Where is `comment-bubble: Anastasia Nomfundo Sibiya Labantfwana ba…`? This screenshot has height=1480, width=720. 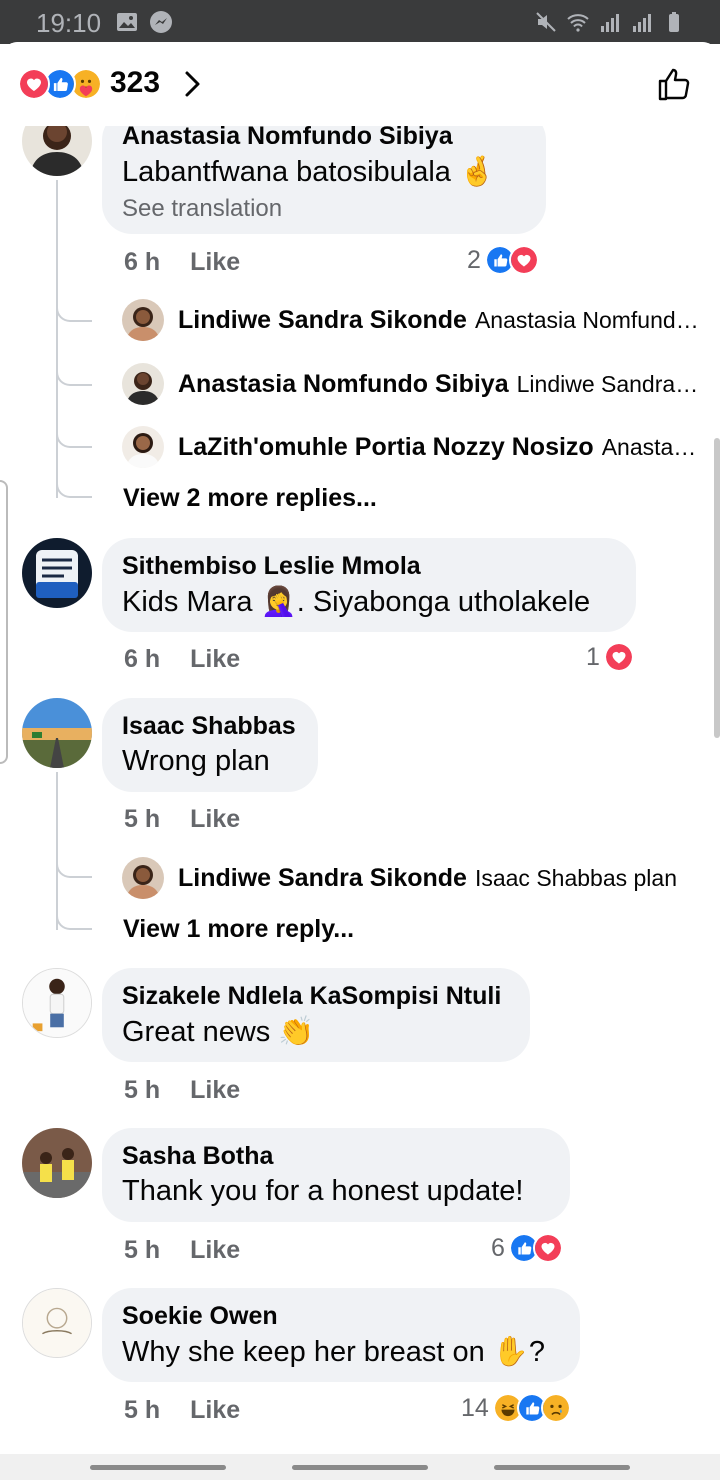
comment-bubble: Anastasia Nomfundo Sibiya Labantfwana ba… is located at coordinates (324, 172).